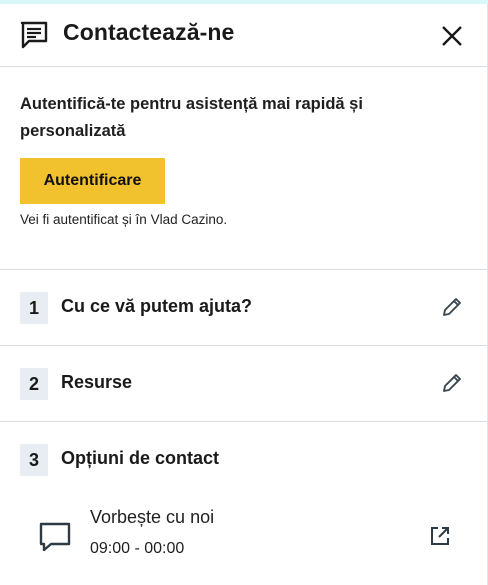 The image size is (488, 585). I want to click on step-1: 1 Cu ce vă putem ajuta?, so click(243, 308).